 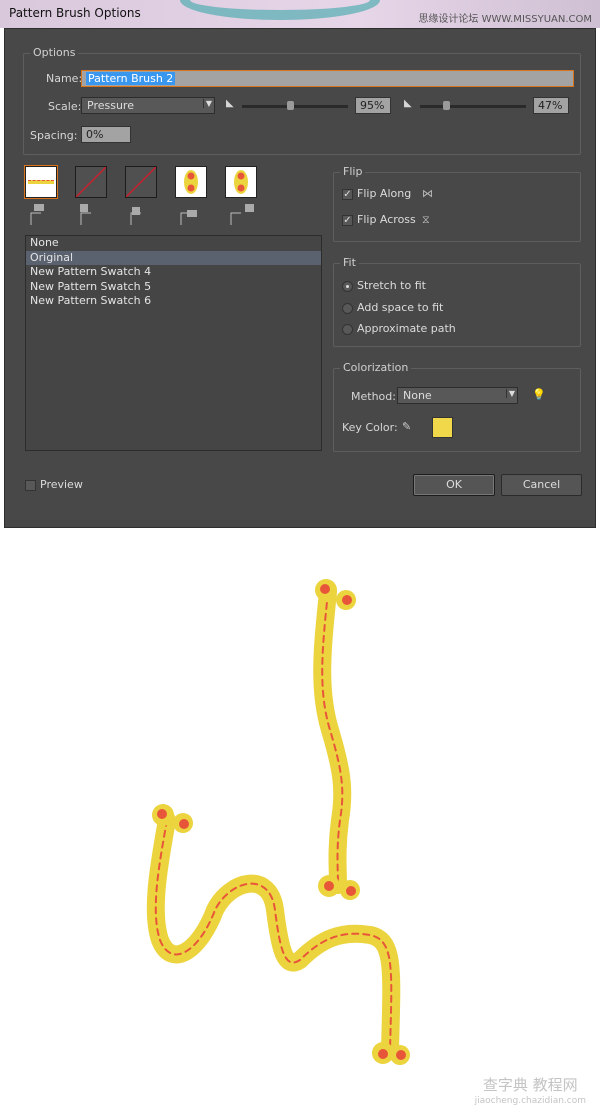 I want to click on list-item: New Pattern Swatch 4, so click(x=173, y=272).